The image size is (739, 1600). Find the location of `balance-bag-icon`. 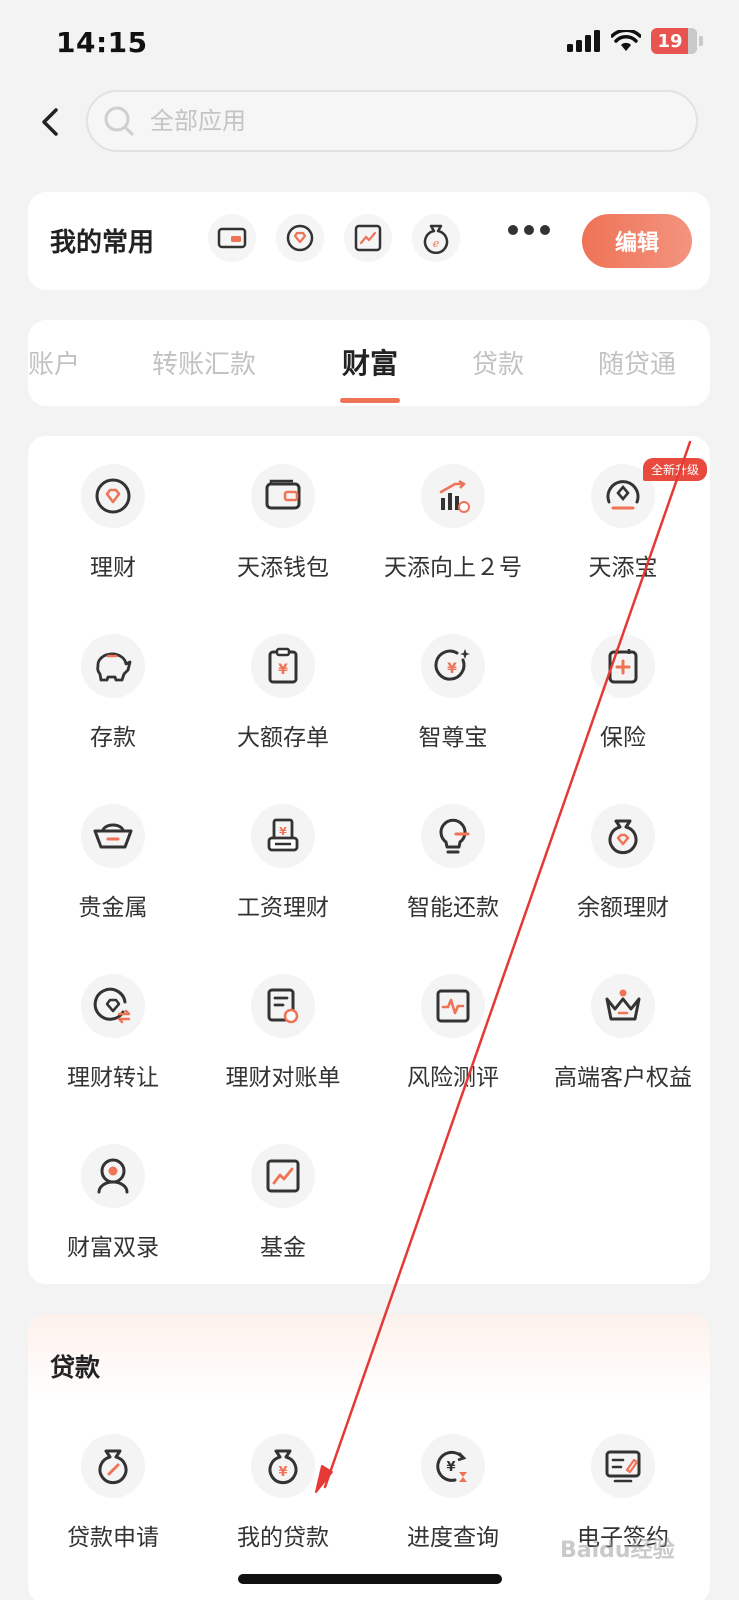

balance-bag-icon is located at coordinates (623, 836).